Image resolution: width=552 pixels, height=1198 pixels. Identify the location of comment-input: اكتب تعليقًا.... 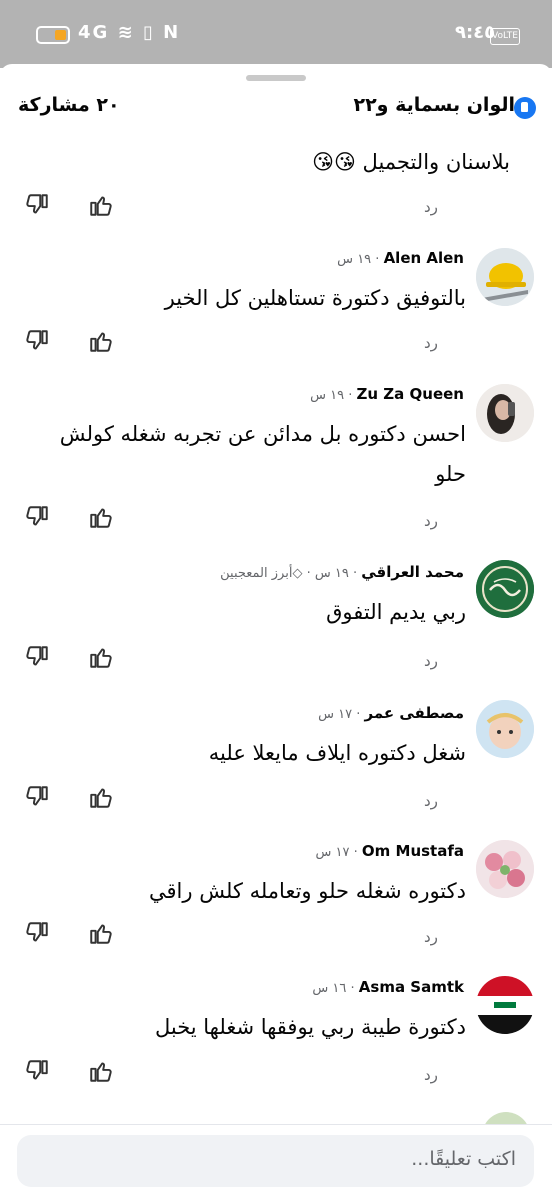
(275, 1161).